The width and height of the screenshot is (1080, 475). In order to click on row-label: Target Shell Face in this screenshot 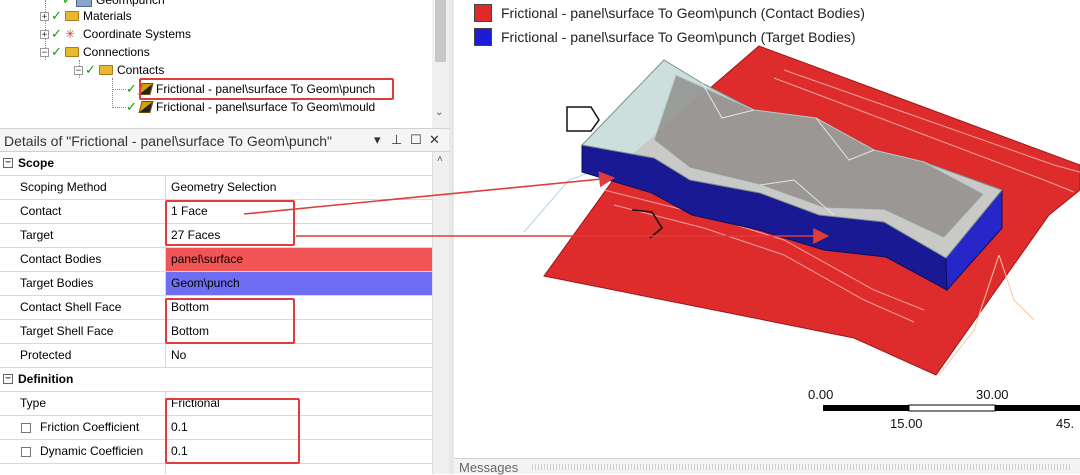, I will do `click(91, 331)`.